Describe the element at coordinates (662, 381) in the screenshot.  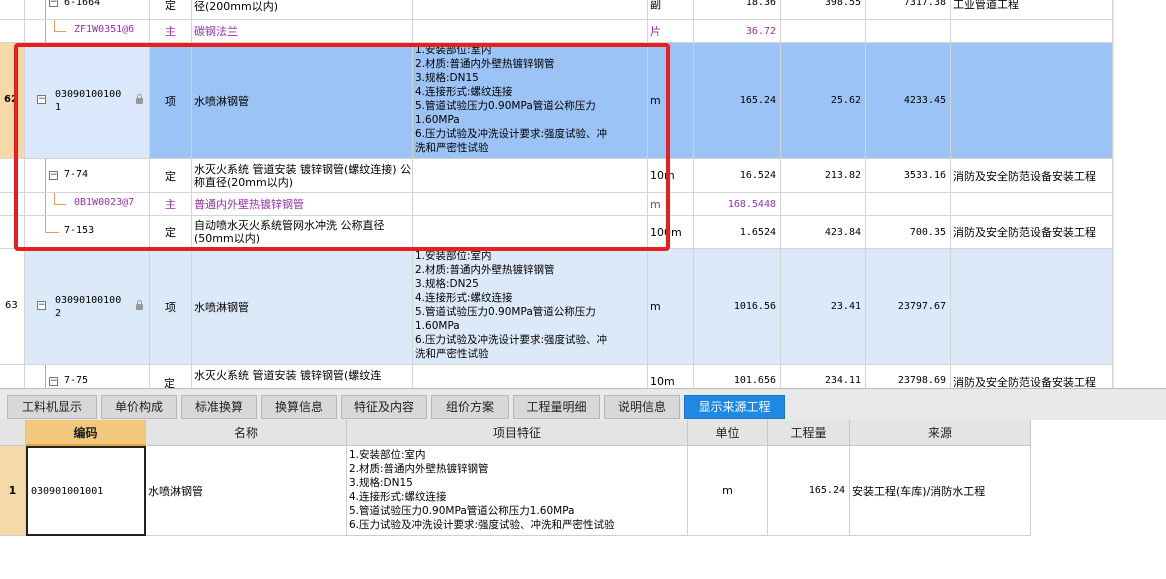
I see `row-unit: 10m` at that location.